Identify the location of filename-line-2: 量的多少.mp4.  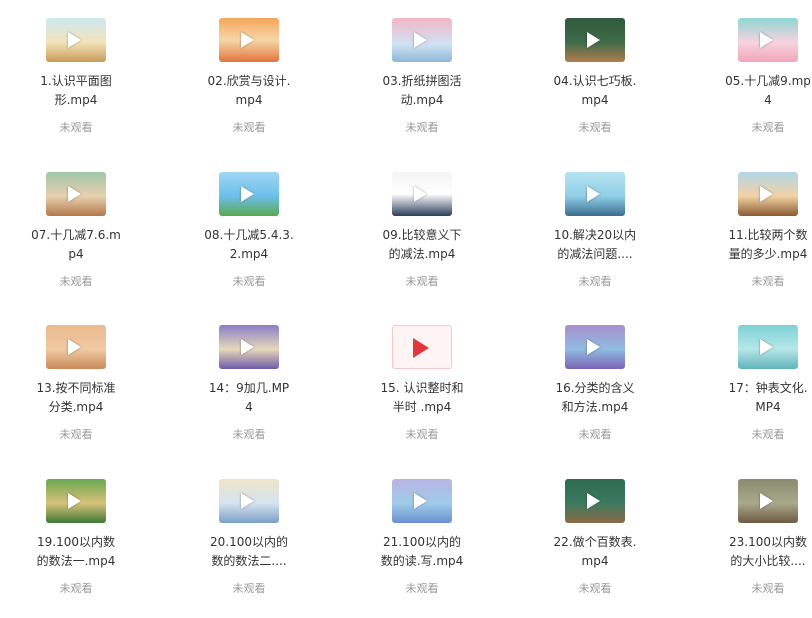
(768, 254).